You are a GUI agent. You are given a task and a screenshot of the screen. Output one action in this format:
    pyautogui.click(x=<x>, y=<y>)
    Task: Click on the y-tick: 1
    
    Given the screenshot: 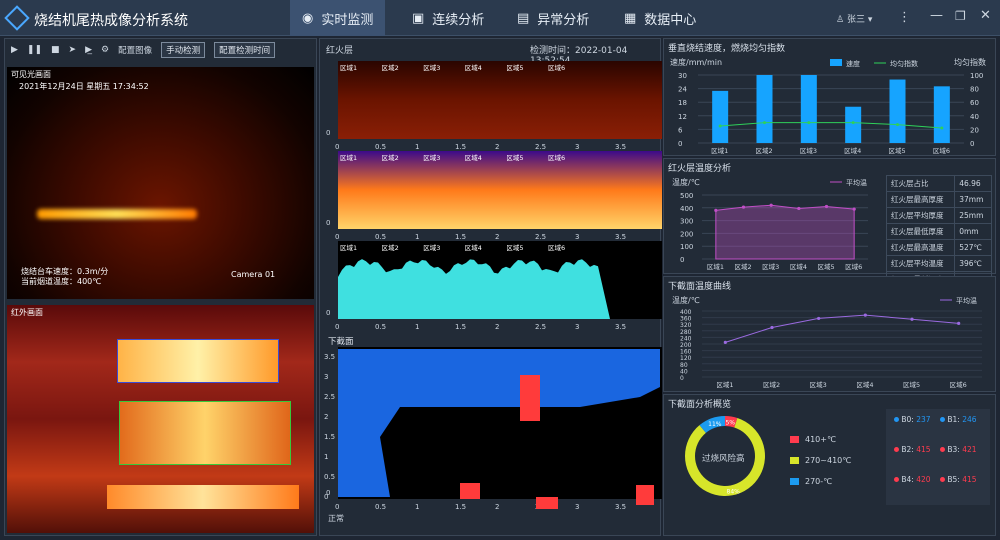 What is the action you would take?
    pyautogui.click(x=326, y=457)
    